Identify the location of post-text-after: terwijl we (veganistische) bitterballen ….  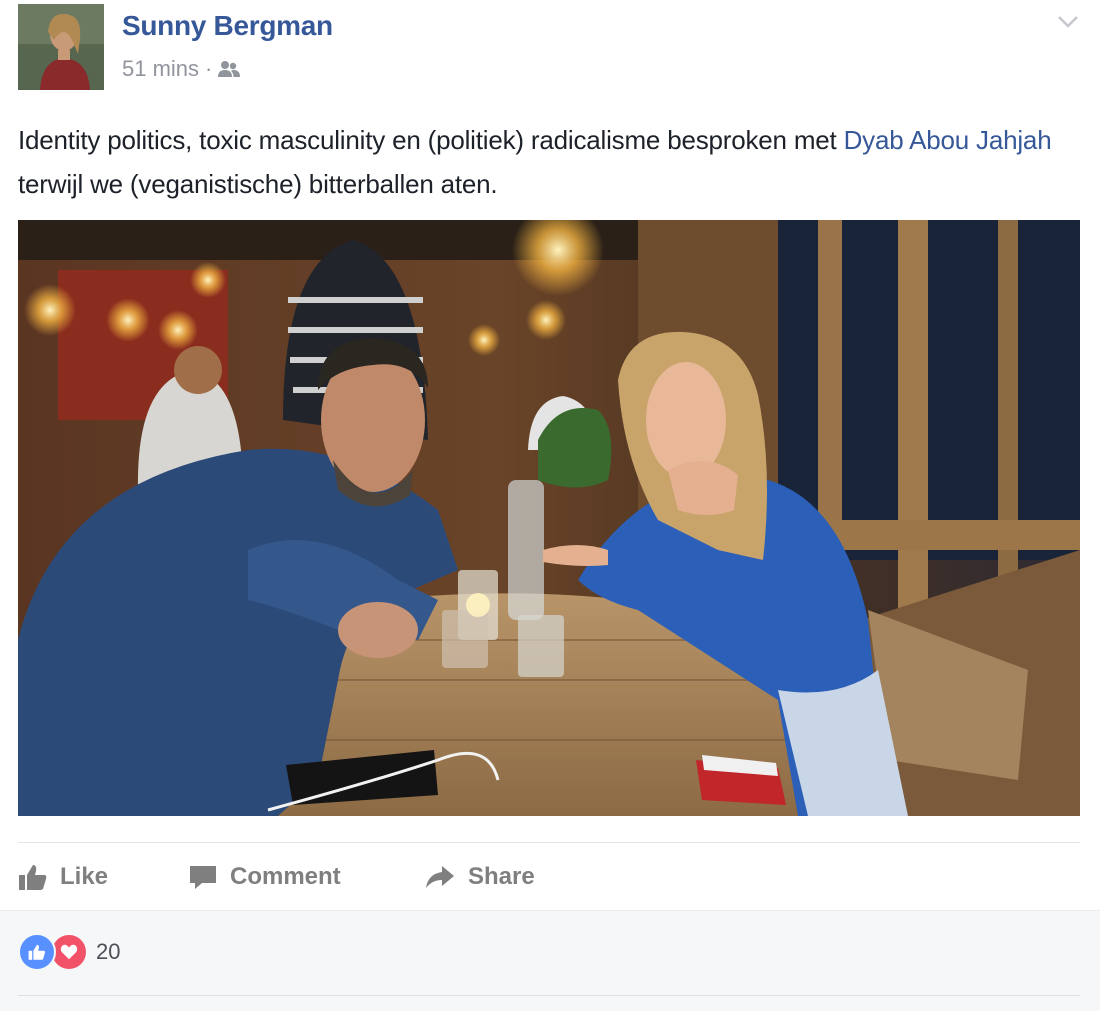
(258, 184).